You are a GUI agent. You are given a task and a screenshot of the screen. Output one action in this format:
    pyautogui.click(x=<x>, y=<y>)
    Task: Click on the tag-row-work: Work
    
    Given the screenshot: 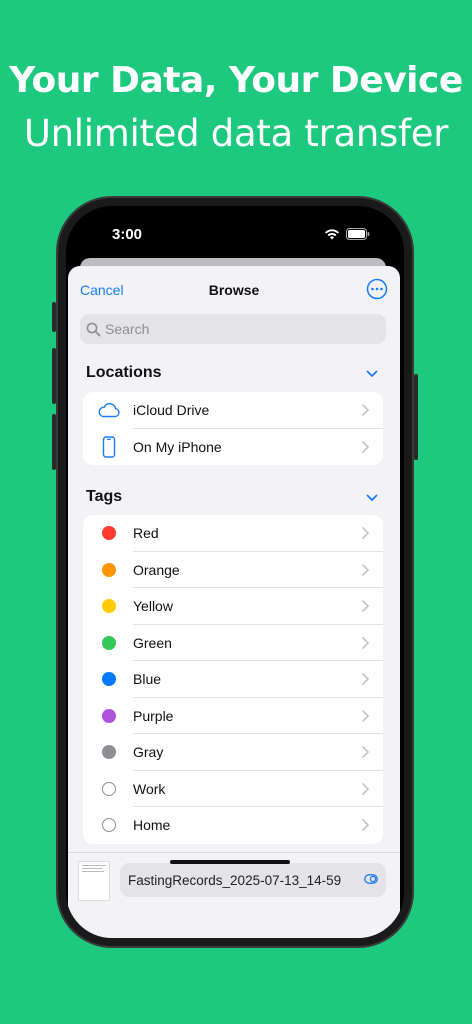 What is the action you would take?
    pyautogui.click(x=233, y=789)
    